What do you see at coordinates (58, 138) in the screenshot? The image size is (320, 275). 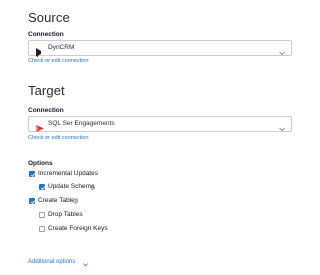 I see `target-check-connection-link: Check or edit connection` at bounding box center [58, 138].